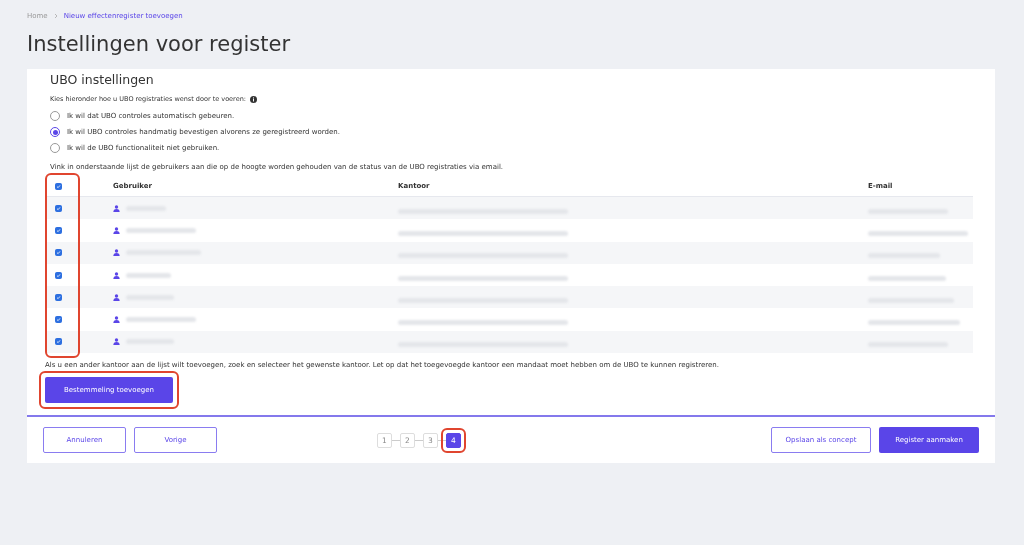  I want to click on section-title: UBO instellingen, so click(102, 79).